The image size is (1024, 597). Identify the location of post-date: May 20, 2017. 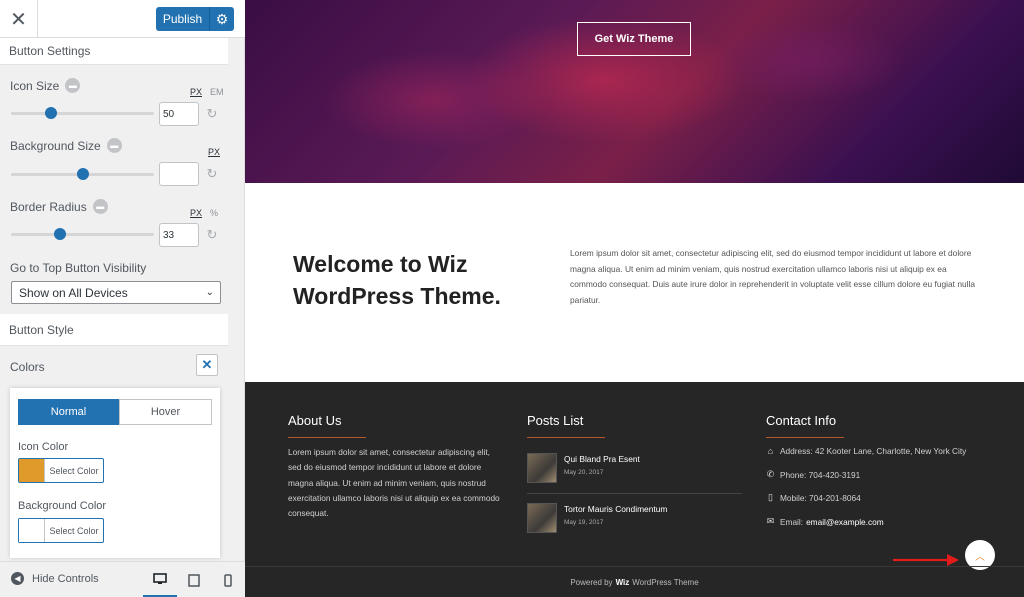
(584, 472).